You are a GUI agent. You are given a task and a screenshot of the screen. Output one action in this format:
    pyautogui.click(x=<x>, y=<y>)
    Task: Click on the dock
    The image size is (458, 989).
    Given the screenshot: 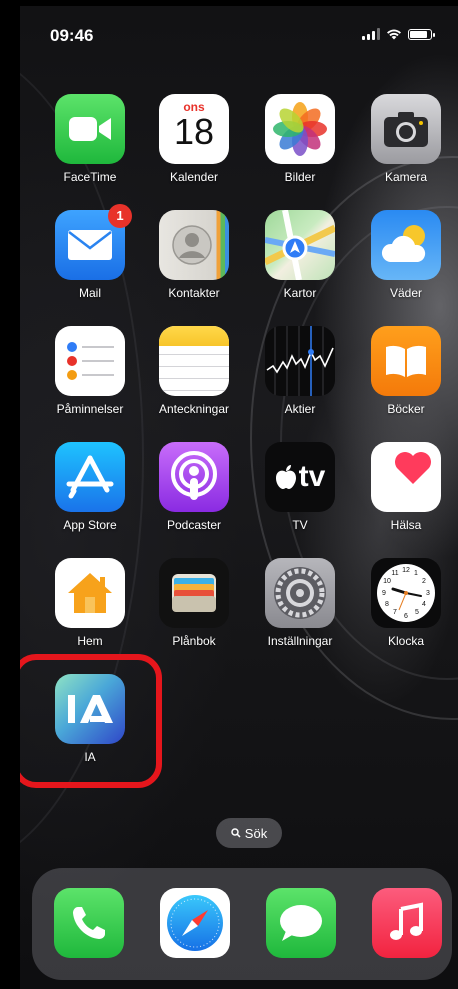 What is the action you would take?
    pyautogui.click(x=242, y=924)
    